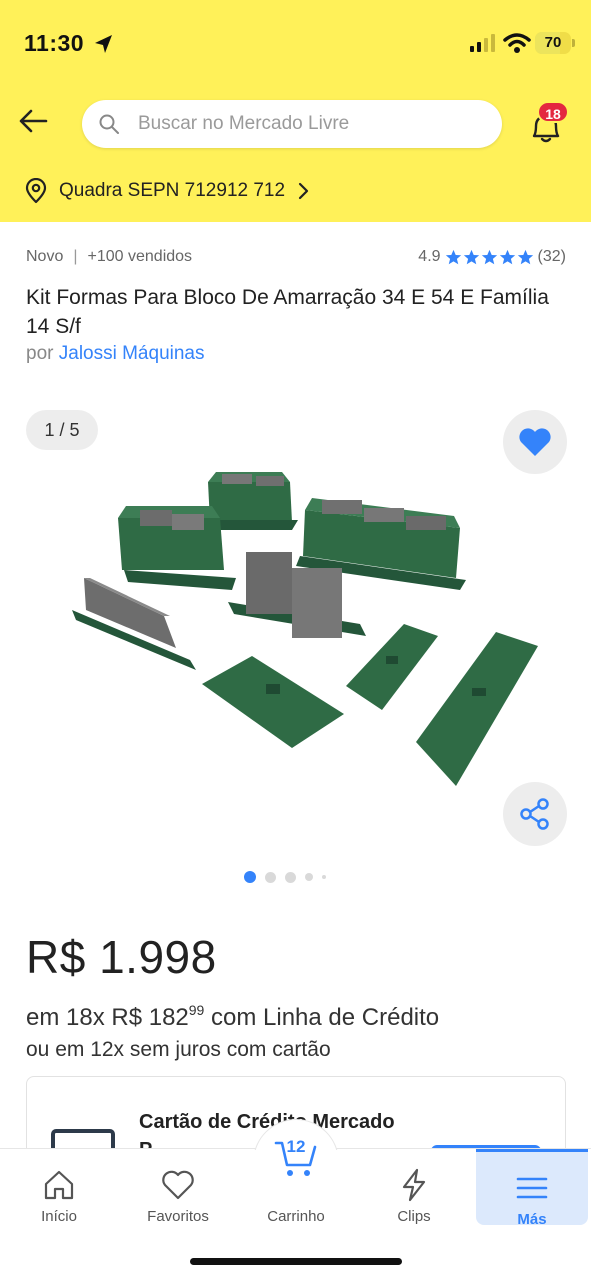 This screenshot has width=591, height=1280. I want to click on installments-cents: 99, so click(196, 1010).